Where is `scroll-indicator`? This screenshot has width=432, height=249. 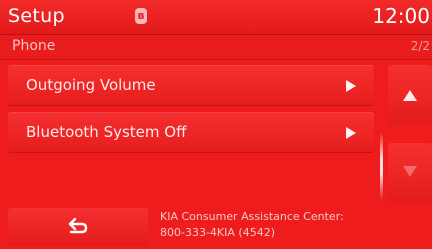
scroll-indicator is located at coordinates (381, 166).